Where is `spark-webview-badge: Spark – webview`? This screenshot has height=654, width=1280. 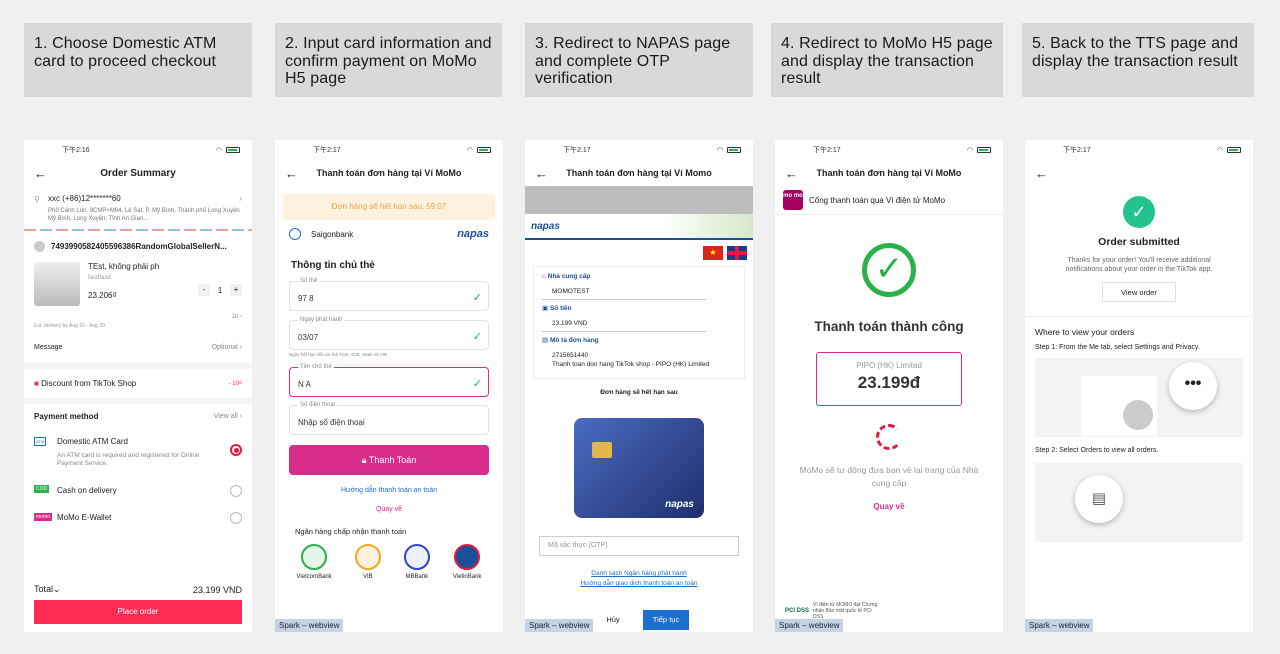 spark-webview-badge: Spark – webview is located at coordinates (1059, 625).